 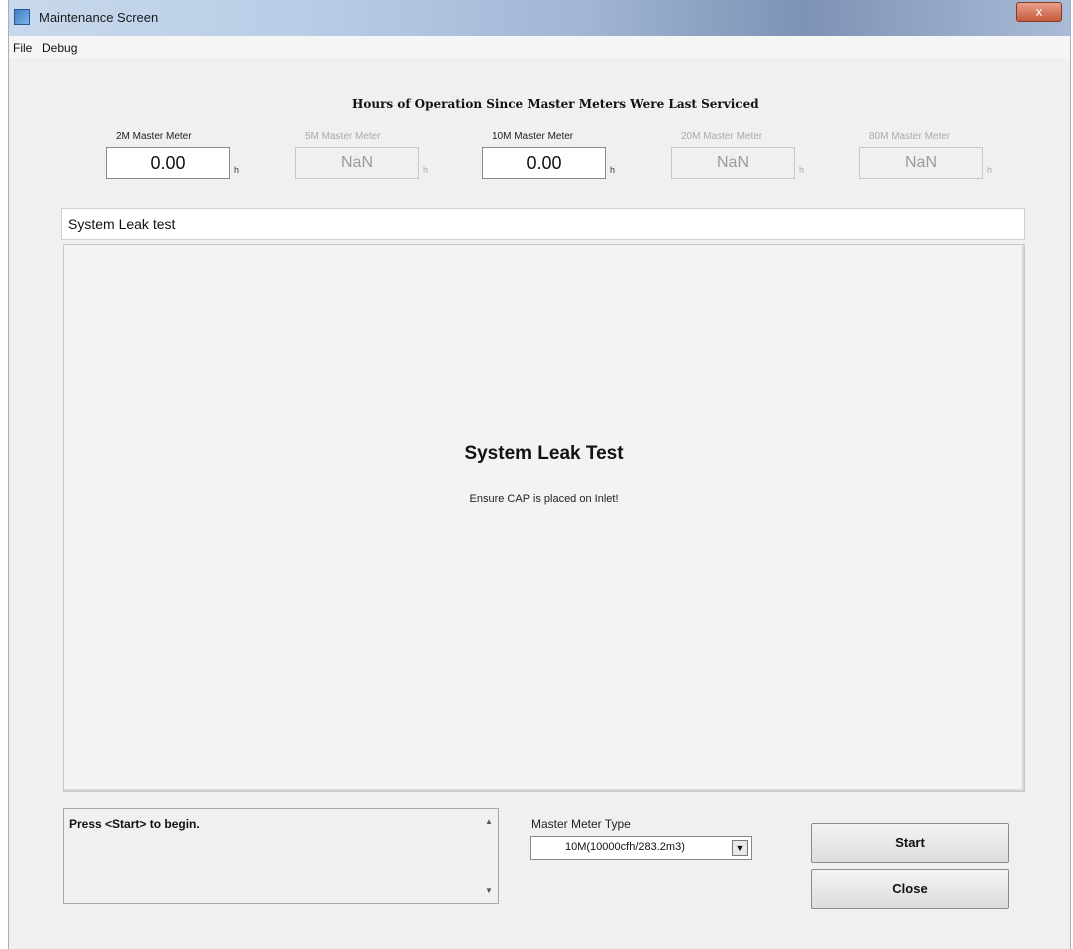 What do you see at coordinates (59, 48) in the screenshot?
I see `menu-debug: Debug` at bounding box center [59, 48].